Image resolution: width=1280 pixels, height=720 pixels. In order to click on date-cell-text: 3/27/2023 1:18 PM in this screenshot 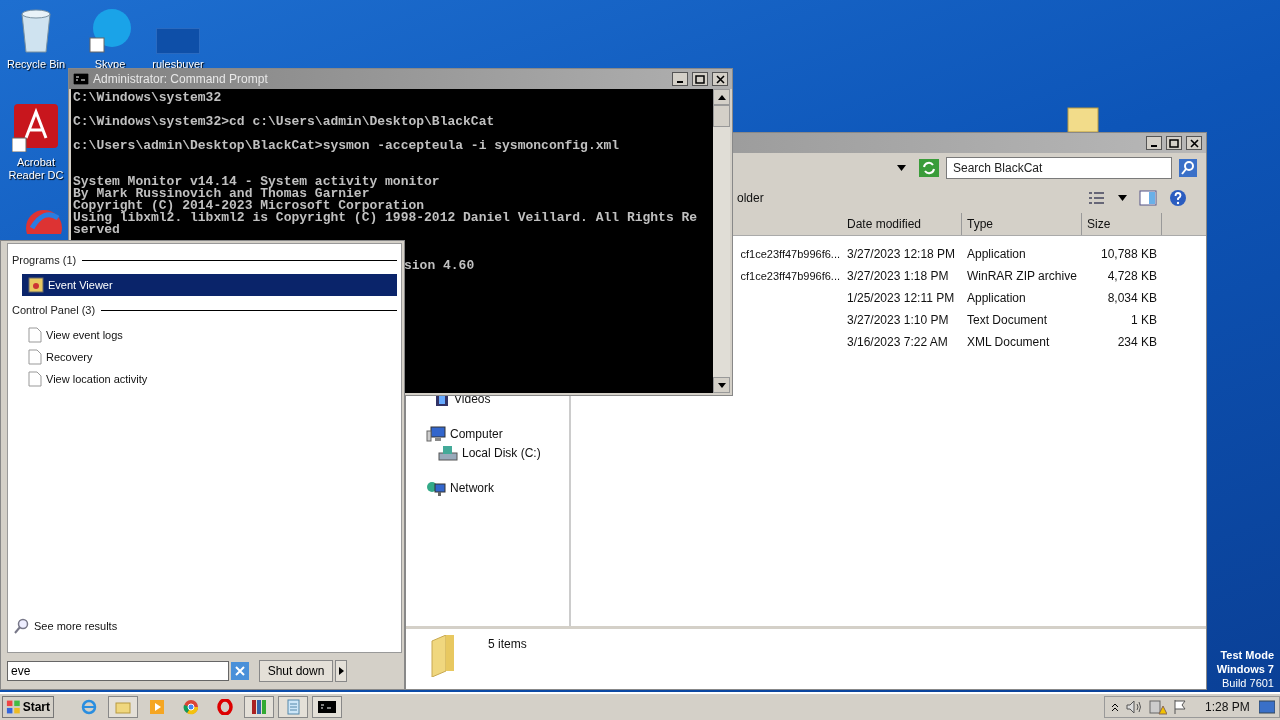, I will do `click(898, 276)`.